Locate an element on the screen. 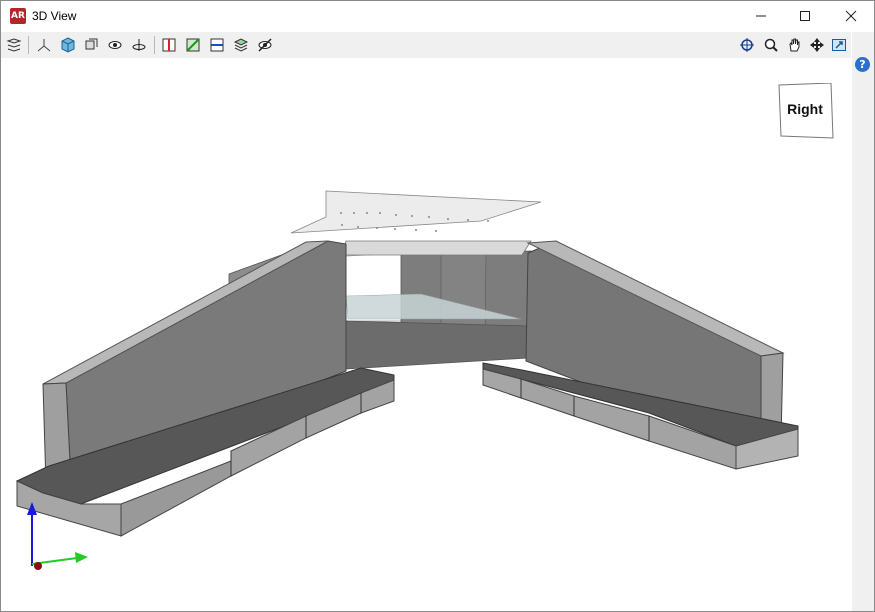  zoom-extents-icon is located at coordinates (747, 45).